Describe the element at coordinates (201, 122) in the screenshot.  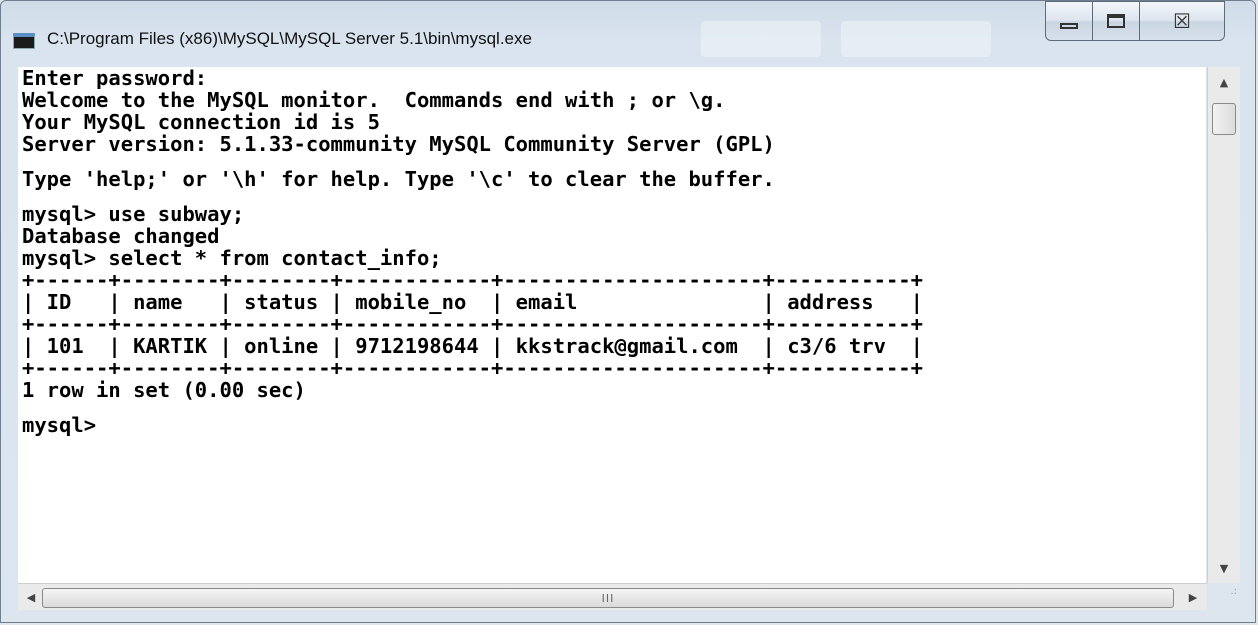
I see `console-line: Your MySQL connection id is 5` at that location.